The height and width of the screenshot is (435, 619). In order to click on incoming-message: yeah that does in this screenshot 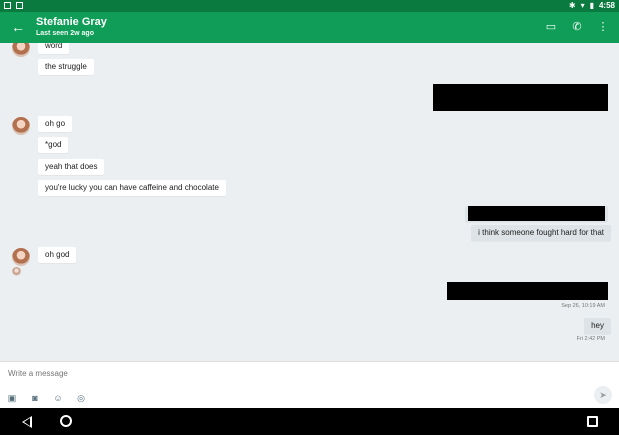, I will do `click(71, 167)`.